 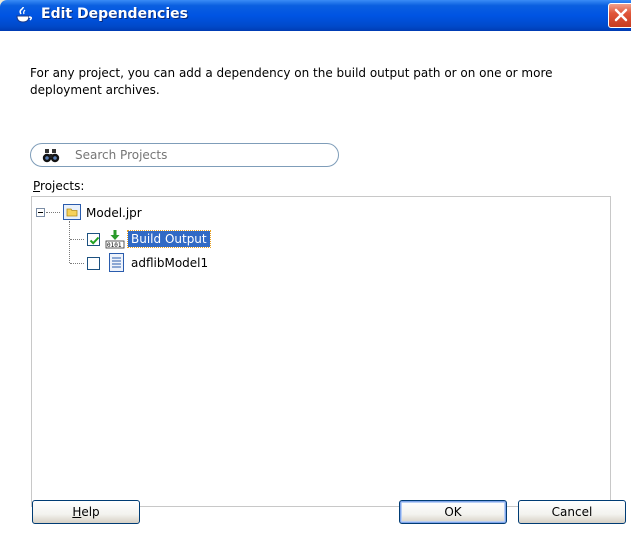 What do you see at coordinates (202, 155) in the screenshot?
I see `search-input` at bounding box center [202, 155].